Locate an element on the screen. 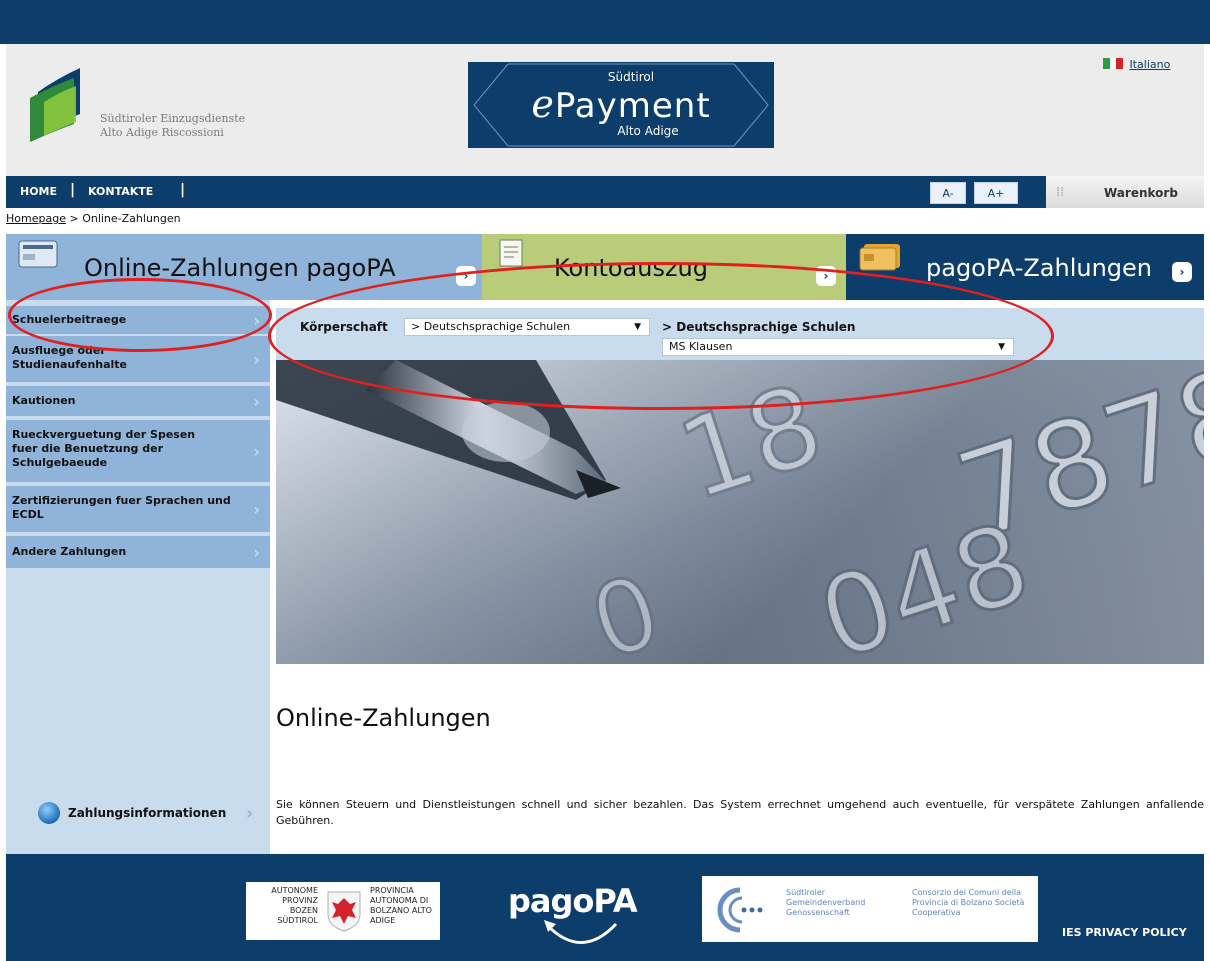 The width and height of the screenshot is (1210, 961). cart-button: ⁞⁞ Warenkorb is located at coordinates (1125, 192).